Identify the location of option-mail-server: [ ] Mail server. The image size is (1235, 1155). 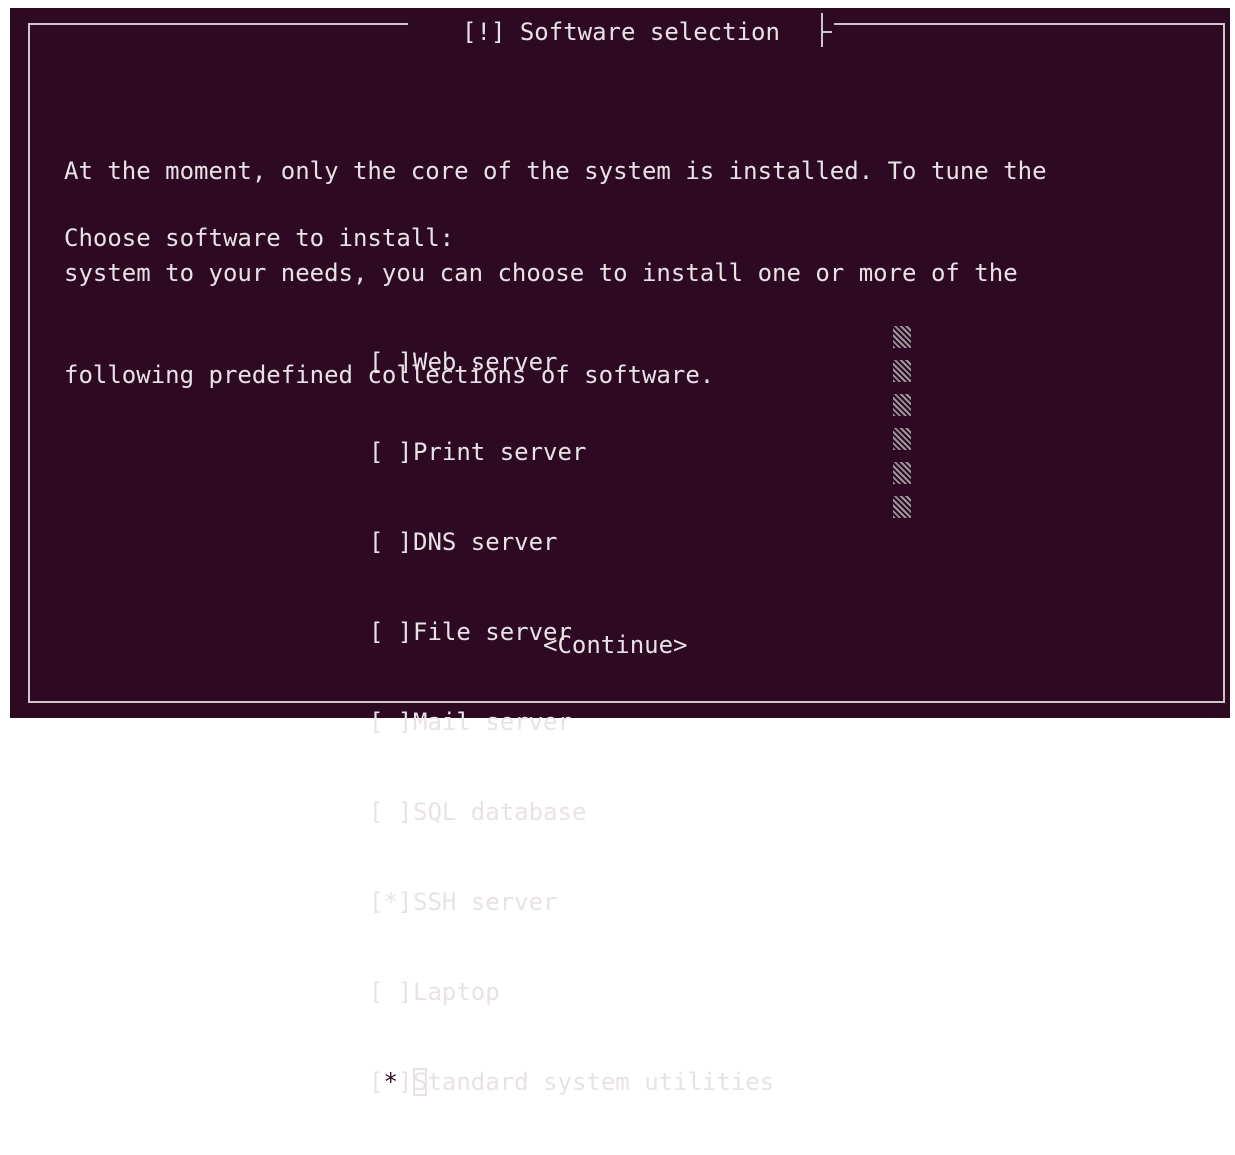
(571, 722).